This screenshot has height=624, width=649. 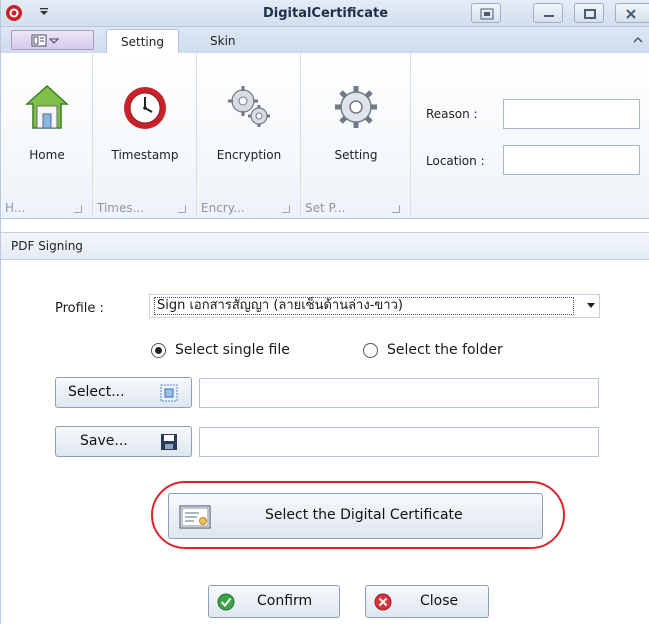 What do you see at coordinates (325, 40) in the screenshot?
I see `ribbon-tab-row: Setting Skin` at bounding box center [325, 40].